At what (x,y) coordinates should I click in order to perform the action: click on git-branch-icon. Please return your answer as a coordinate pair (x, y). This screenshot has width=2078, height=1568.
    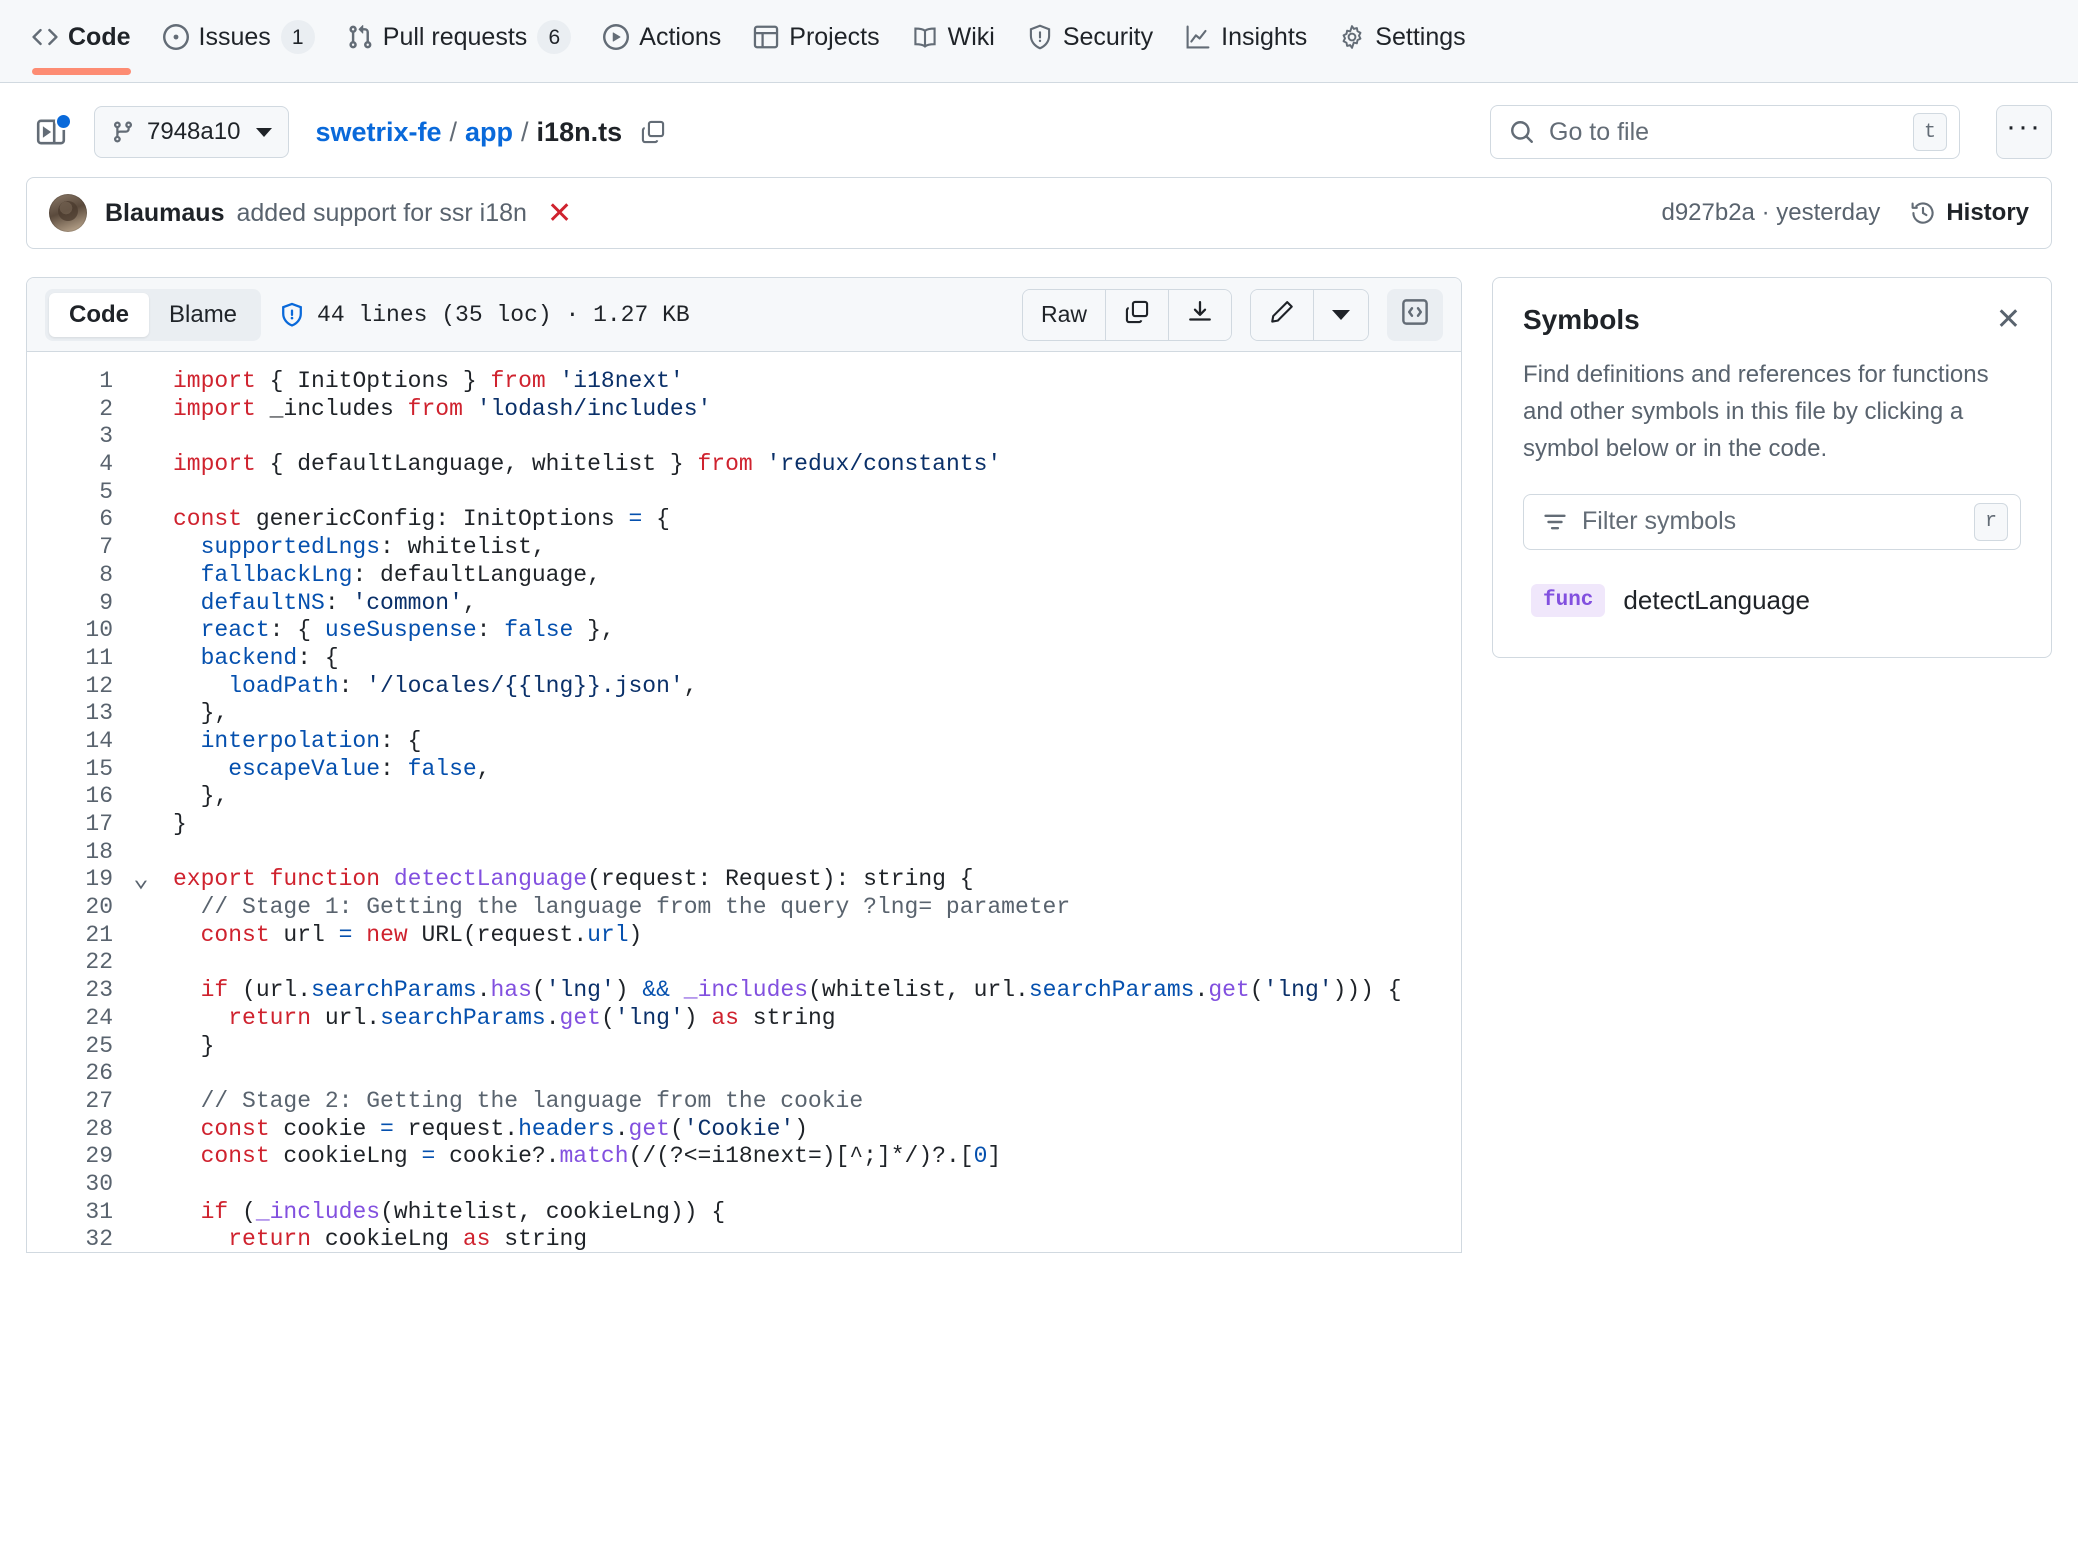
    Looking at the image, I should click on (123, 132).